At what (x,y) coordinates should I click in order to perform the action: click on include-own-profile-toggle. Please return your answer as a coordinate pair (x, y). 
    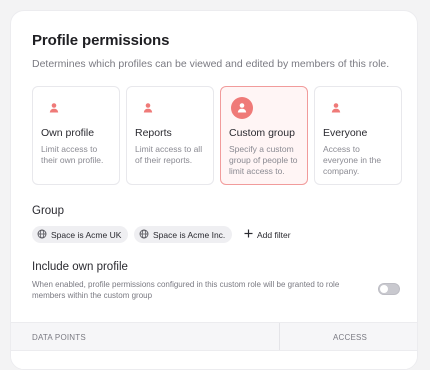
    Looking at the image, I should click on (389, 289).